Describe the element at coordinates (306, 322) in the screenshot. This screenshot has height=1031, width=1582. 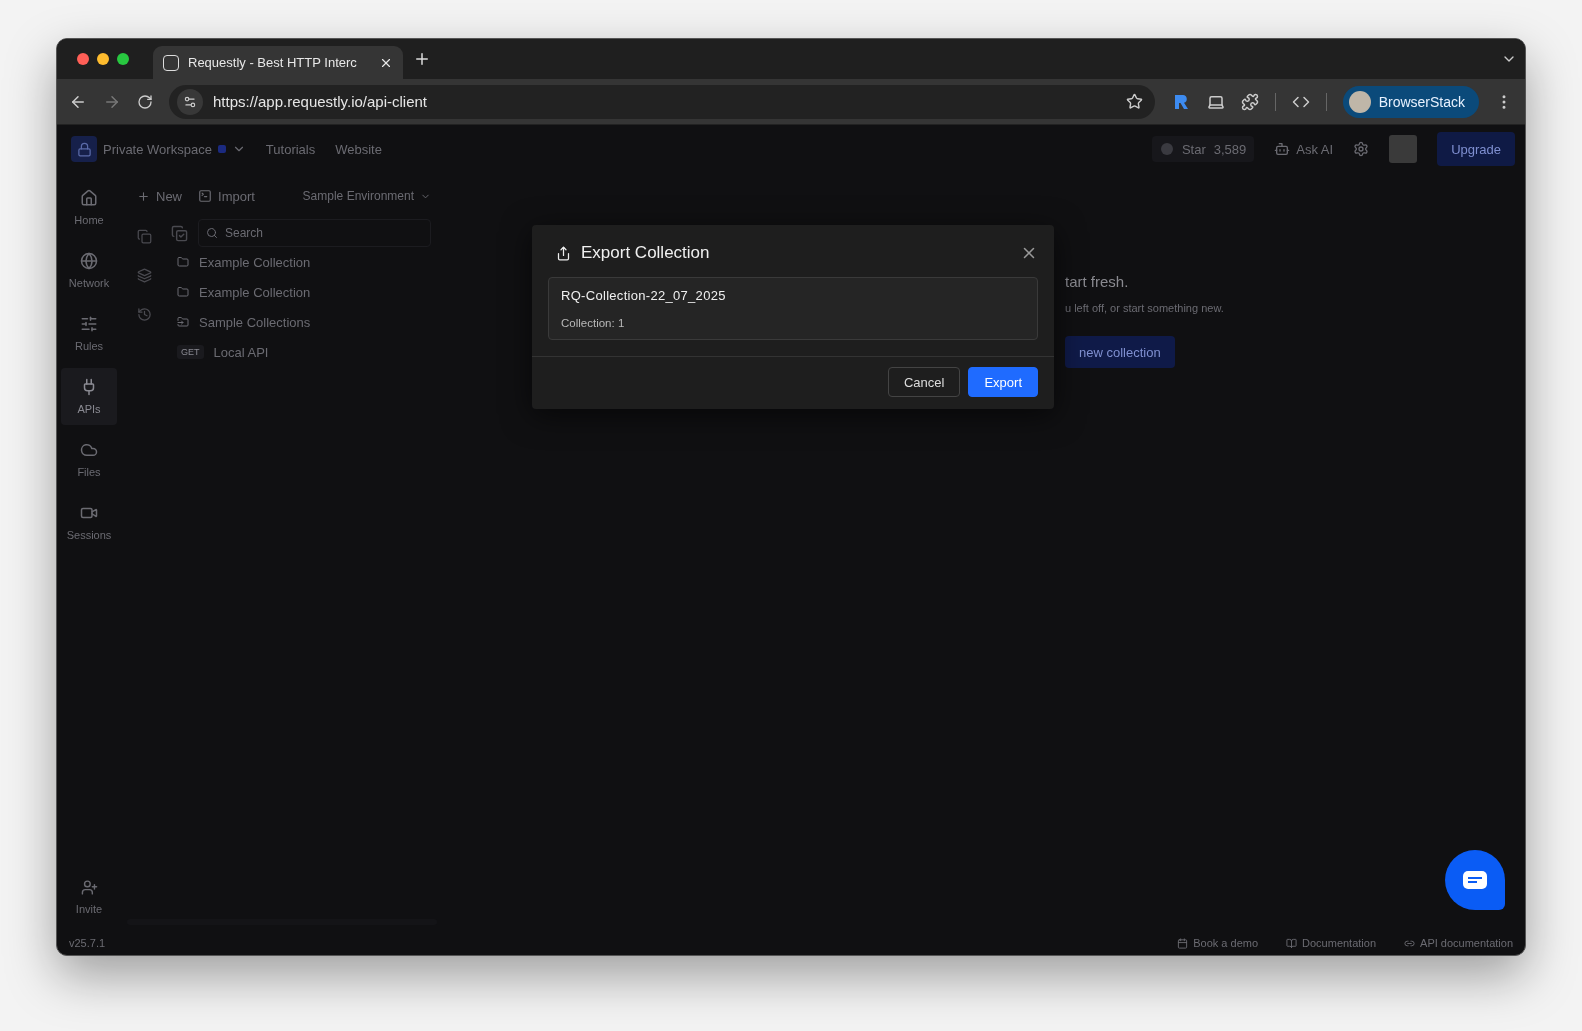
I see `tree-collection-item: Sample Collections` at that location.